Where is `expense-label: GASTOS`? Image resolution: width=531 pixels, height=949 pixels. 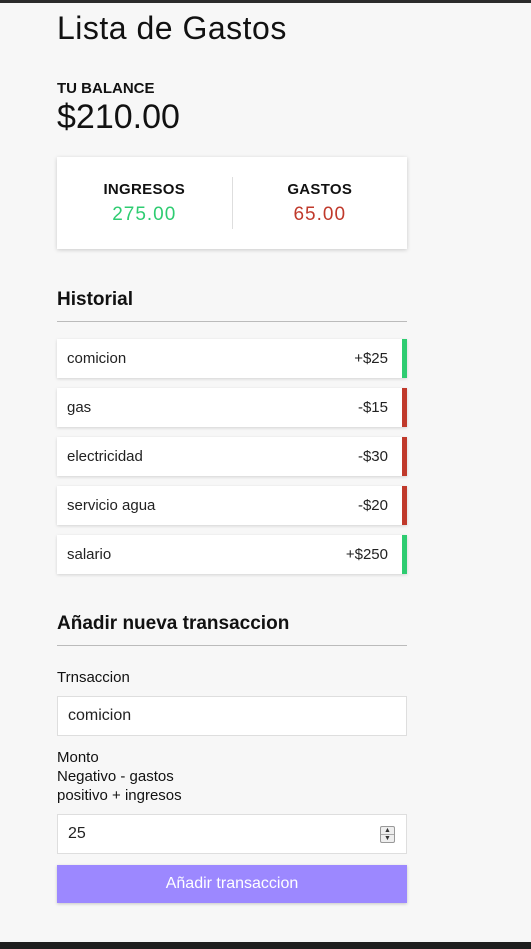
expense-label: GASTOS is located at coordinates (320, 189).